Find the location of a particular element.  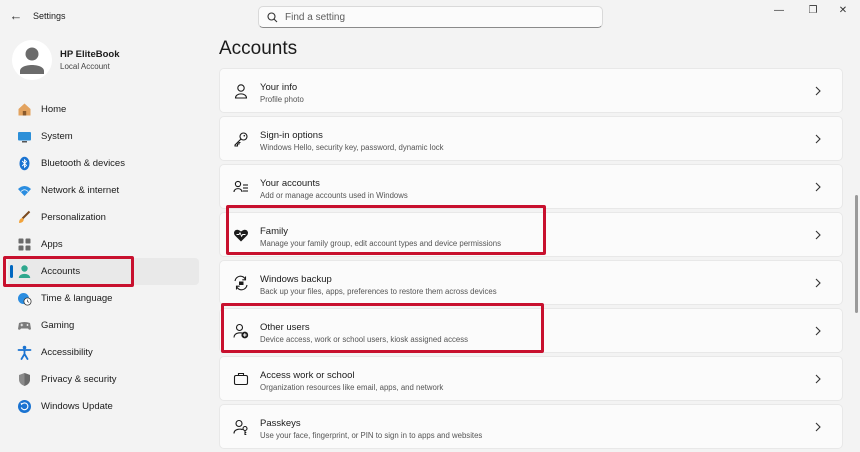

title-bar: ← Settings — ❐ ✕ is located at coordinates (430, 17).